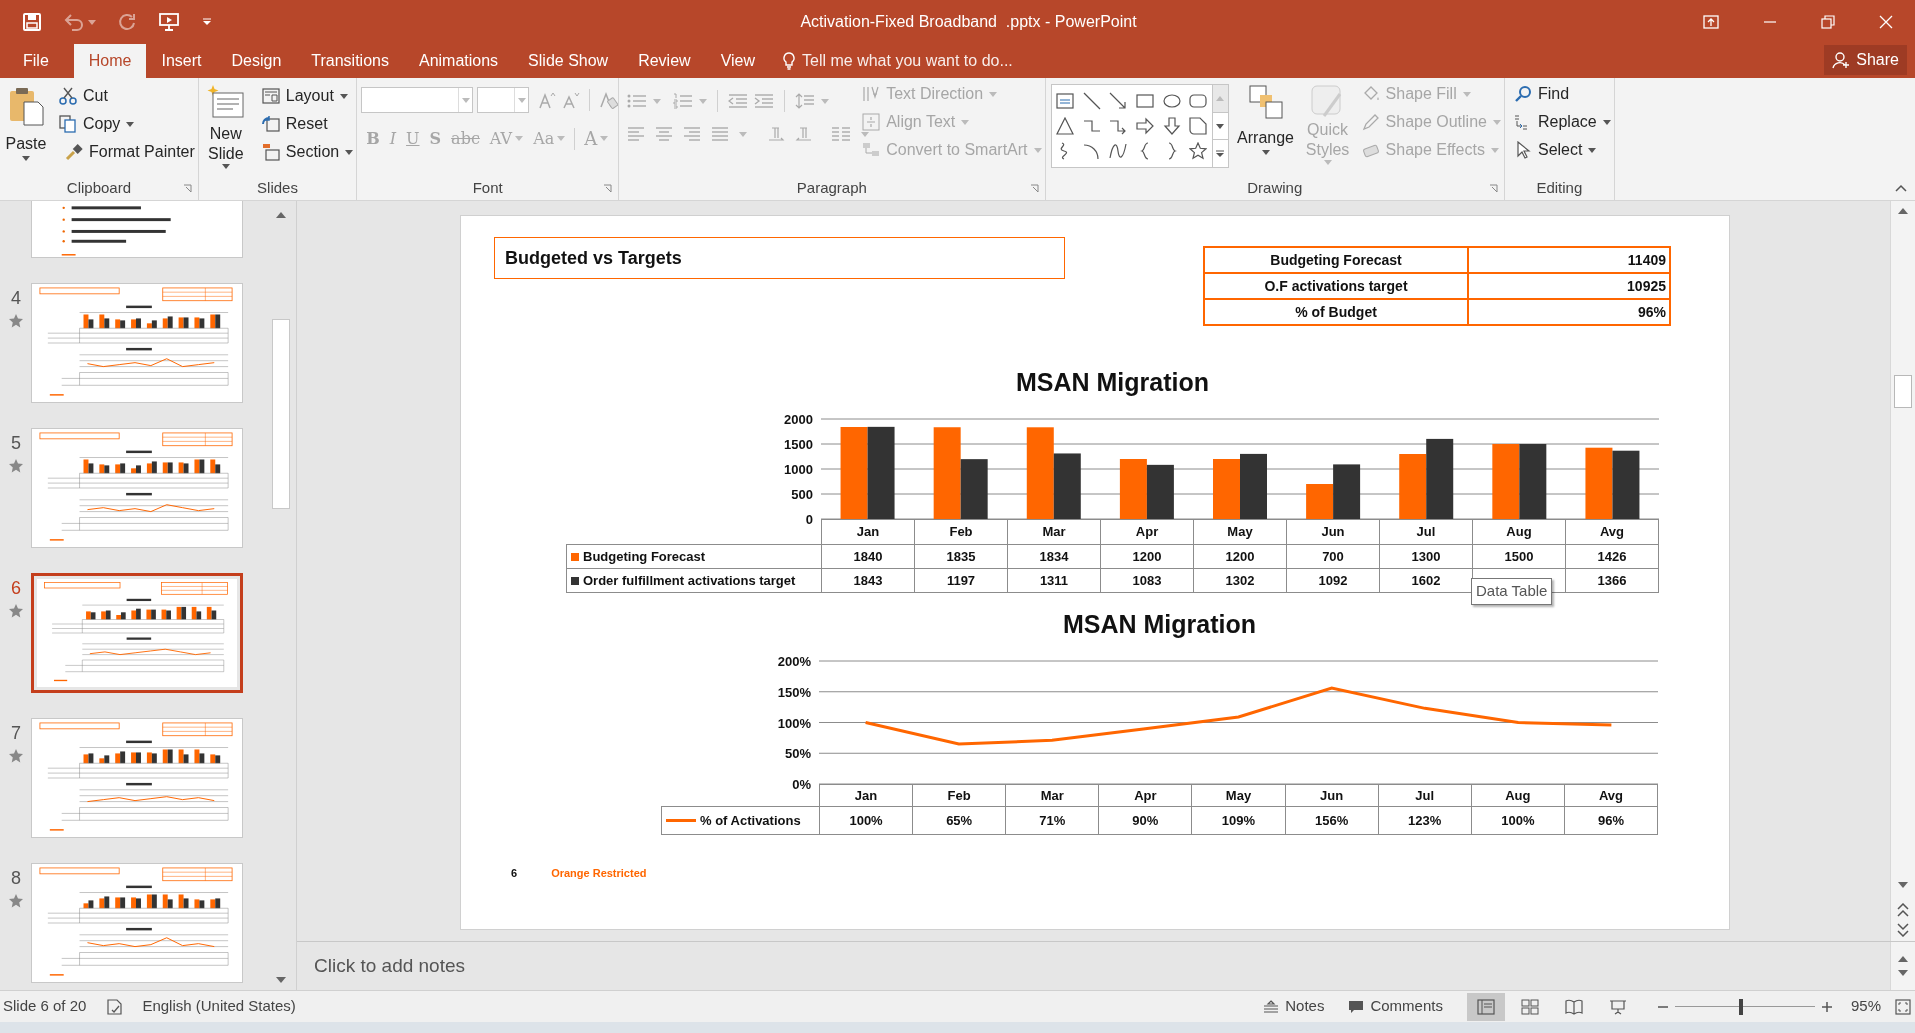 The height and width of the screenshot is (1033, 1915). I want to click on table-cell: % of Budget, so click(1336, 312).